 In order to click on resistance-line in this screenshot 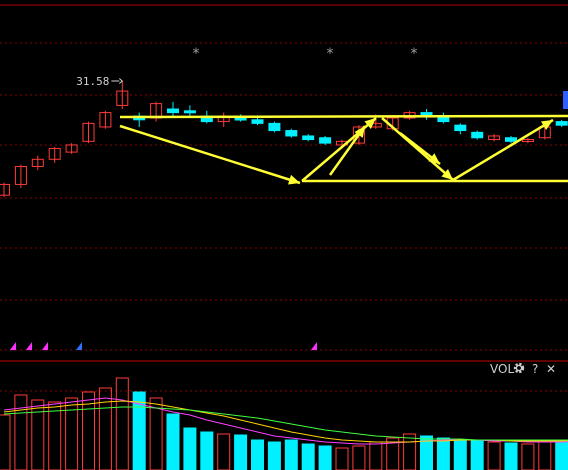, I will do `click(343, 116)`.